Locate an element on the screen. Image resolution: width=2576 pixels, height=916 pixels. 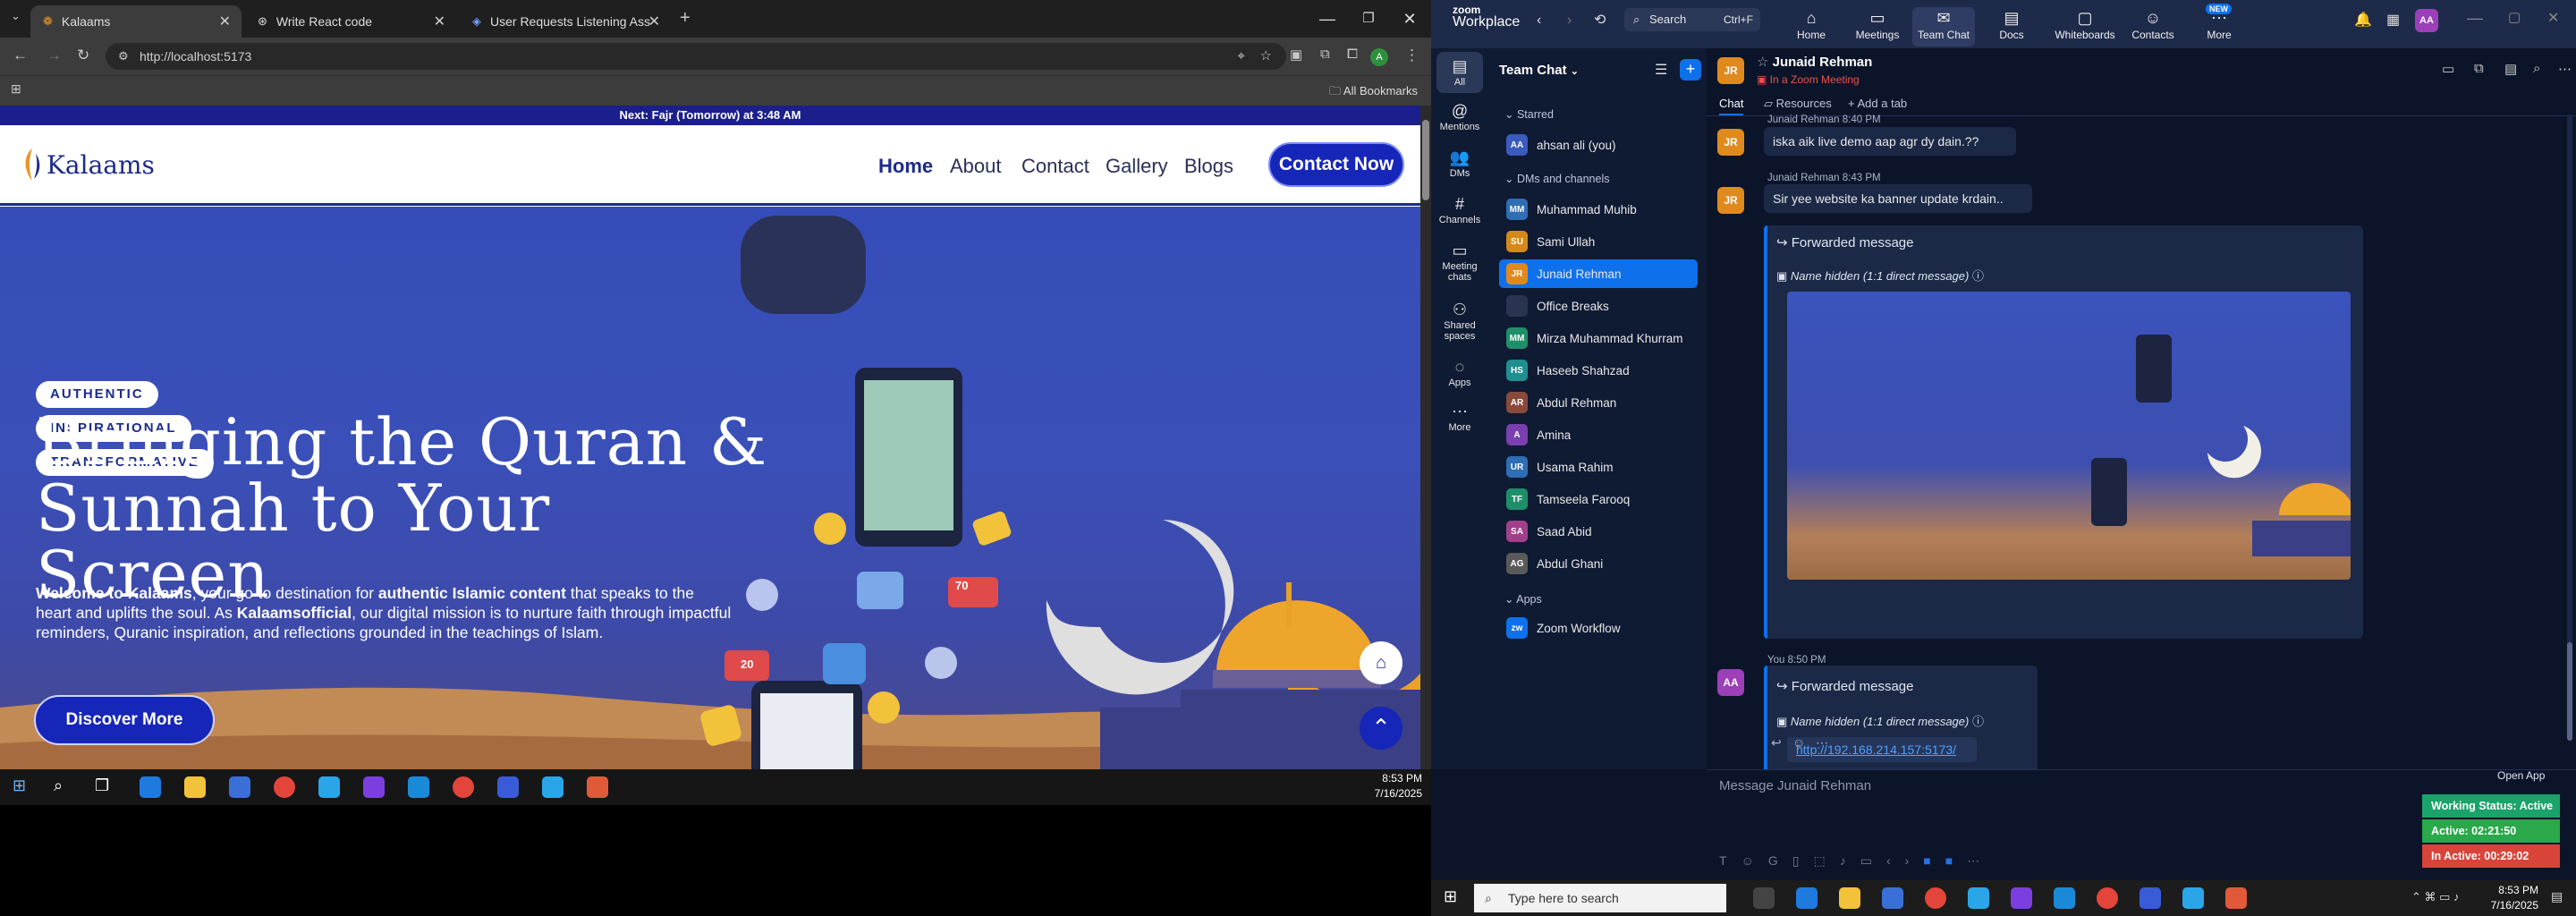
tab-chat: Chat is located at coordinates (1731, 106).